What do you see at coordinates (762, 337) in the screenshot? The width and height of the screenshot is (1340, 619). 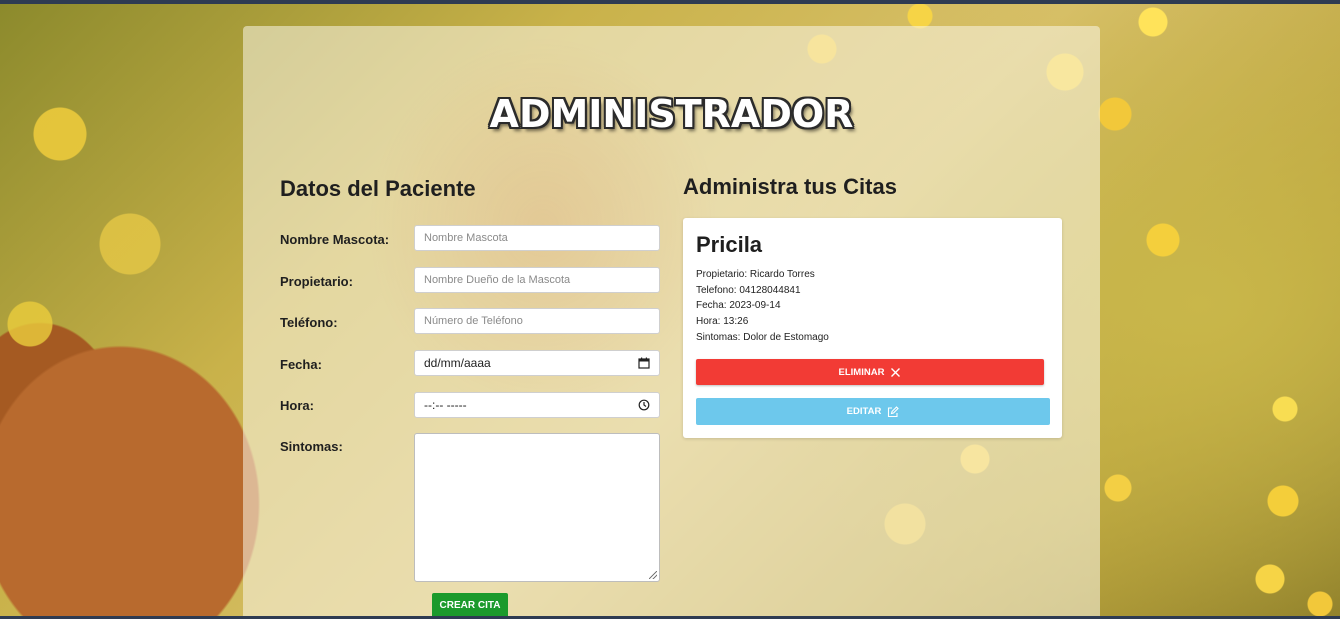 I see `appointment-symptoms: Sintomas: Dolor de Estomago` at bounding box center [762, 337].